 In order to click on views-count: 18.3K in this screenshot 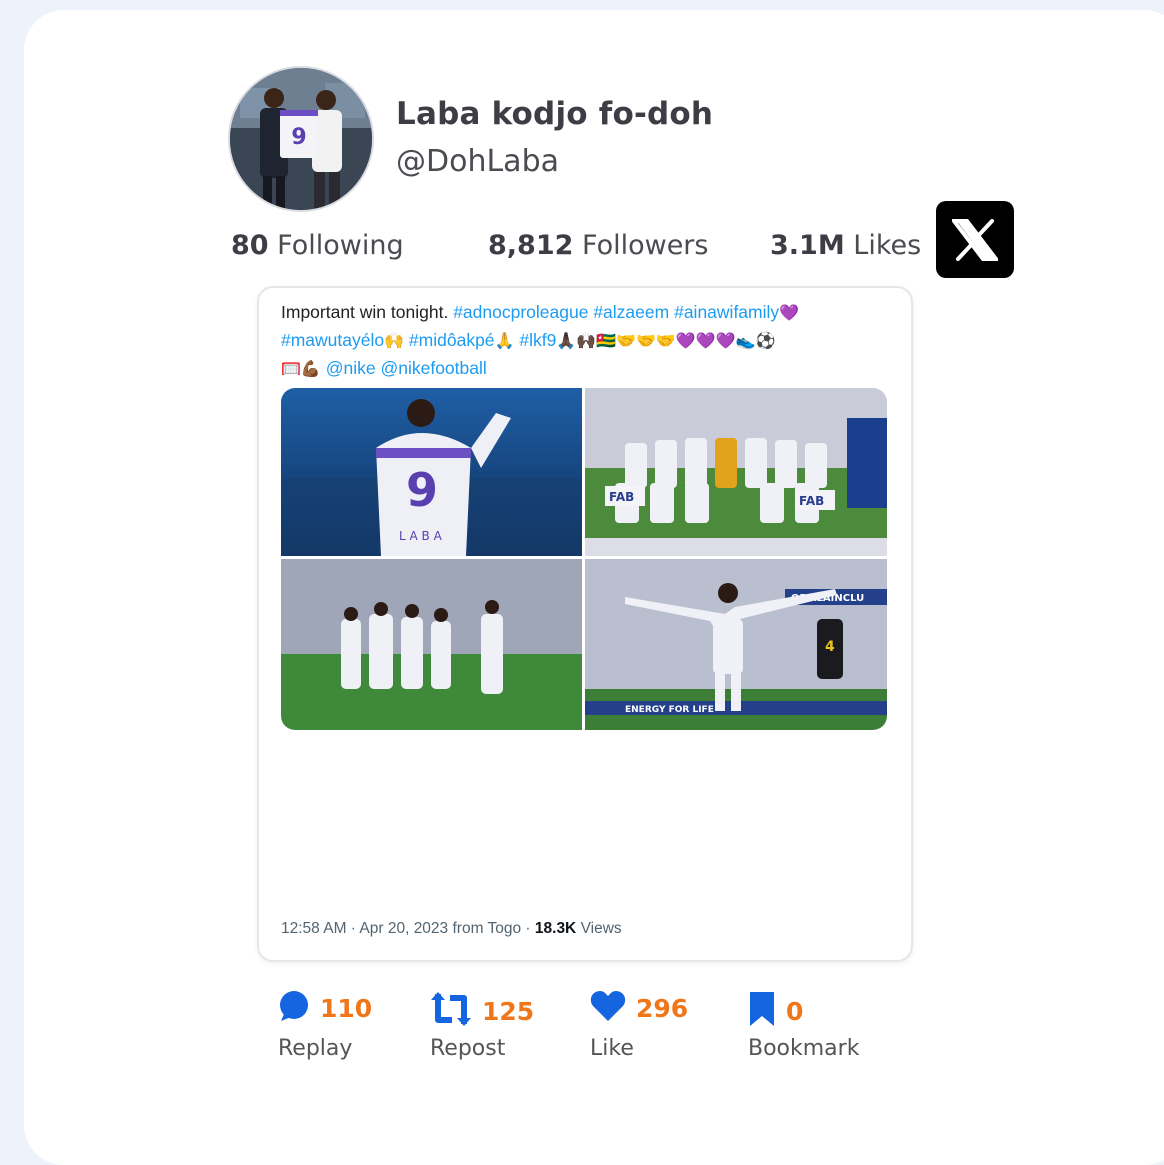, I will do `click(555, 928)`.